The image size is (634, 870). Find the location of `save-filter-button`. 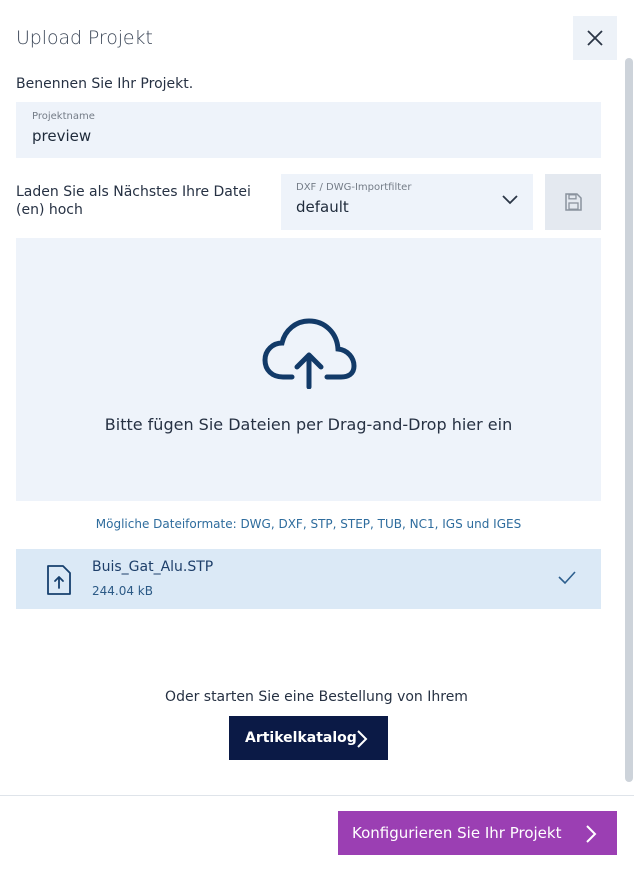

save-filter-button is located at coordinates (573, 202).